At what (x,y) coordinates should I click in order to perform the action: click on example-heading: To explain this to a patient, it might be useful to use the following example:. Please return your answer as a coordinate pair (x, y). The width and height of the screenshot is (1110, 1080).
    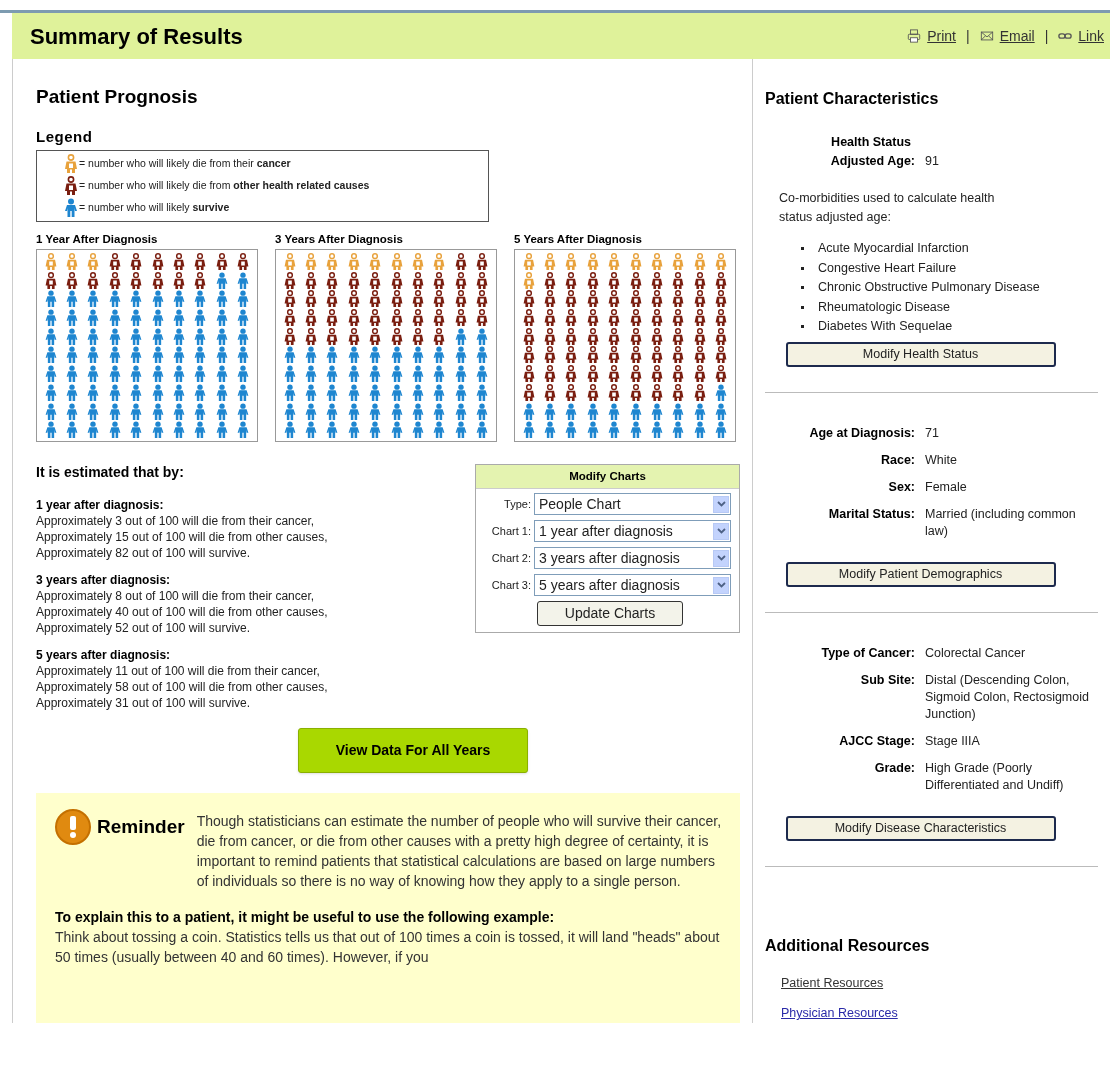
    Looking at the image, I should click on (305, 917).